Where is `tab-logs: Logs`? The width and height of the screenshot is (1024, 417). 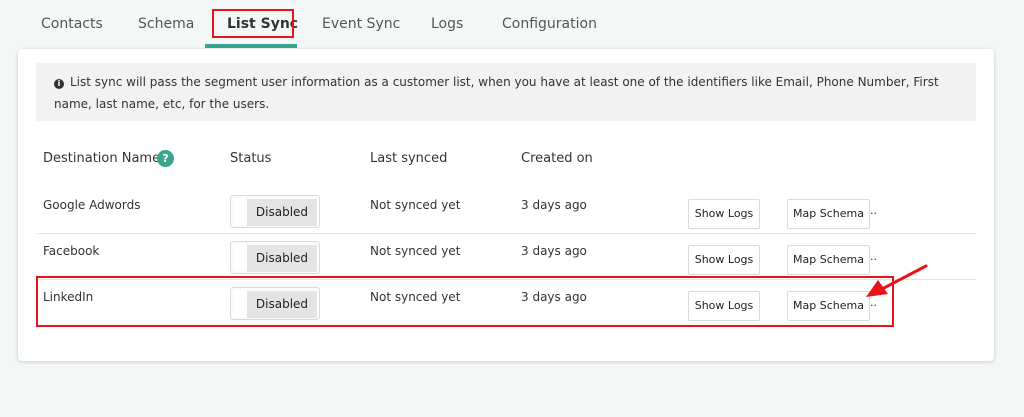
tab-logs: Logs is located at coordinates (447, 24).